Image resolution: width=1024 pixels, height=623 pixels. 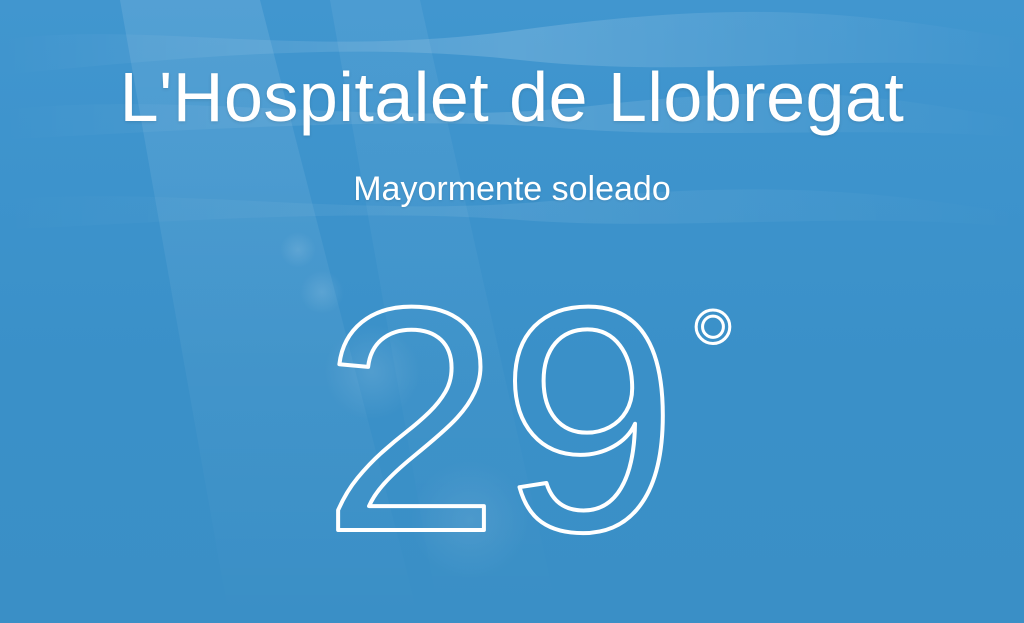 What do you see at coordinates (713, 353) in the screenshot?
I see `degree-symbol: °` at bounding box center [713, 353].